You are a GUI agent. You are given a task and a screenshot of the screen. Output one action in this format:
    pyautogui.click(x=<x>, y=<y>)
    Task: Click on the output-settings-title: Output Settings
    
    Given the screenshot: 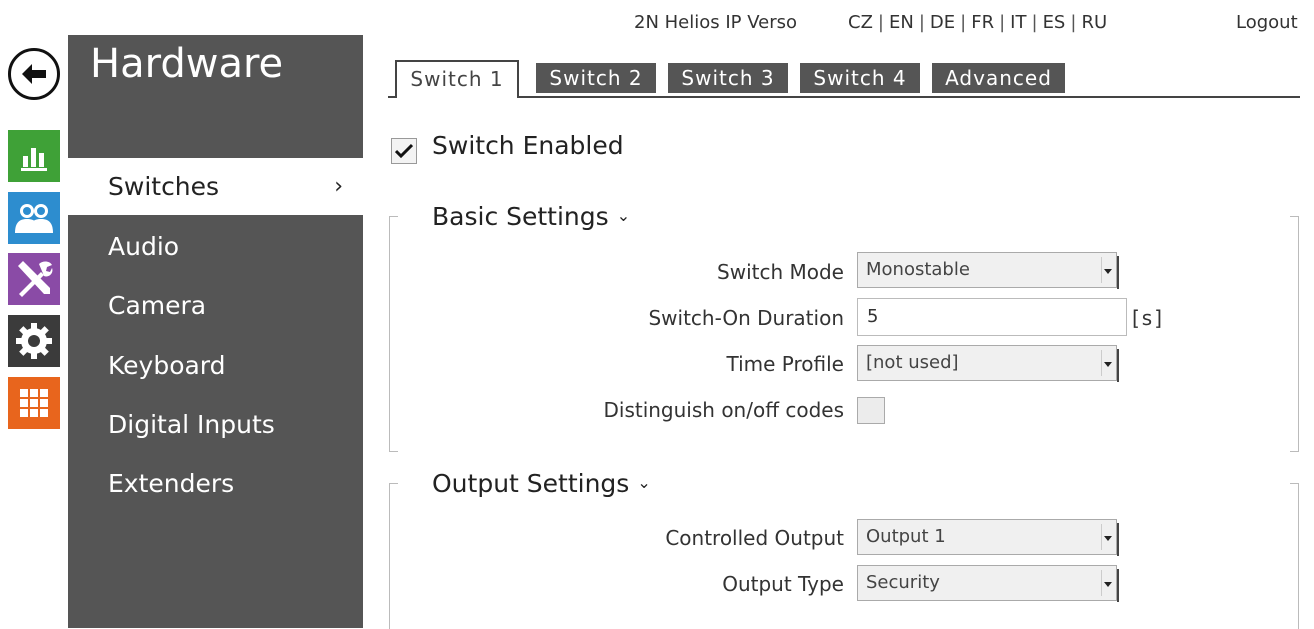 What is the action you would take?
    pyautogui.click(x=531, y=483)
    